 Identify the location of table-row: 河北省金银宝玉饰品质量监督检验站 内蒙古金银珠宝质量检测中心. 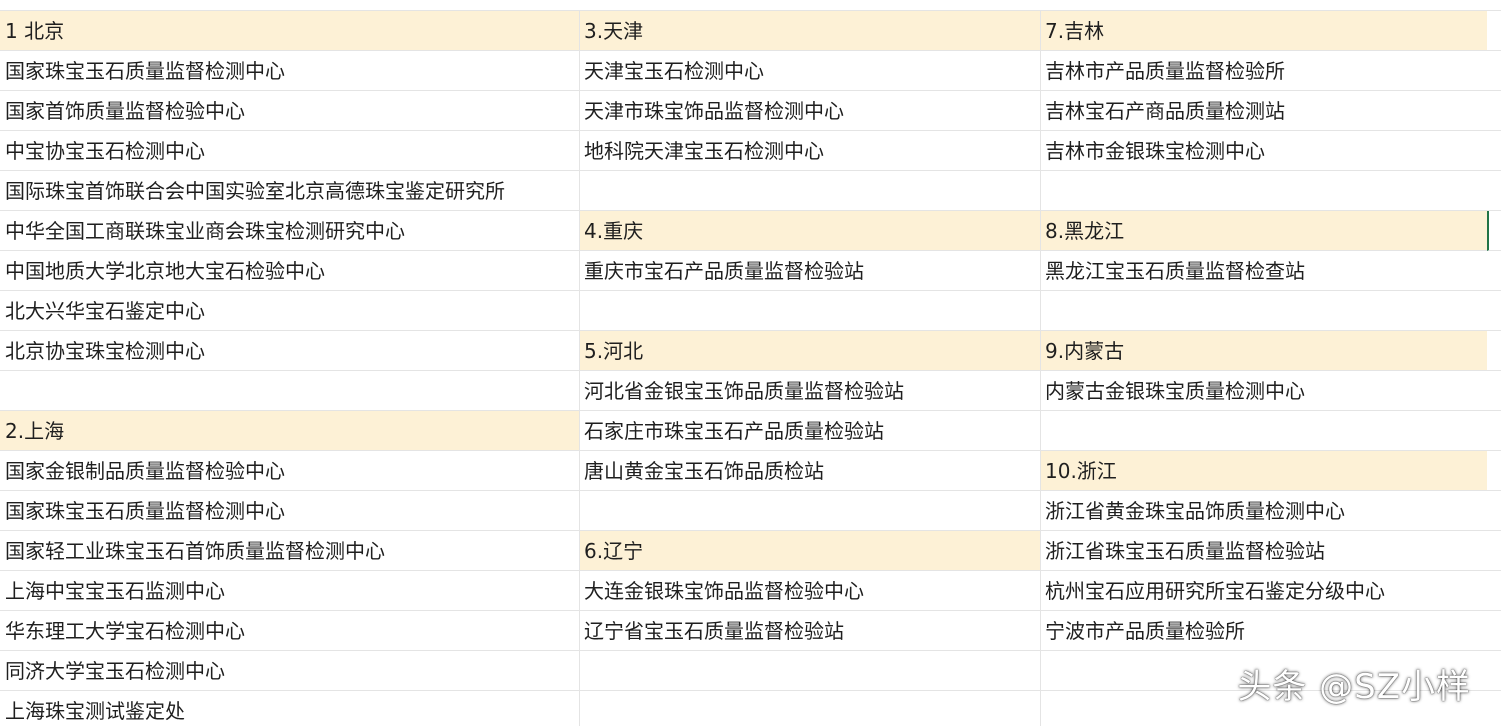
(750, 391).